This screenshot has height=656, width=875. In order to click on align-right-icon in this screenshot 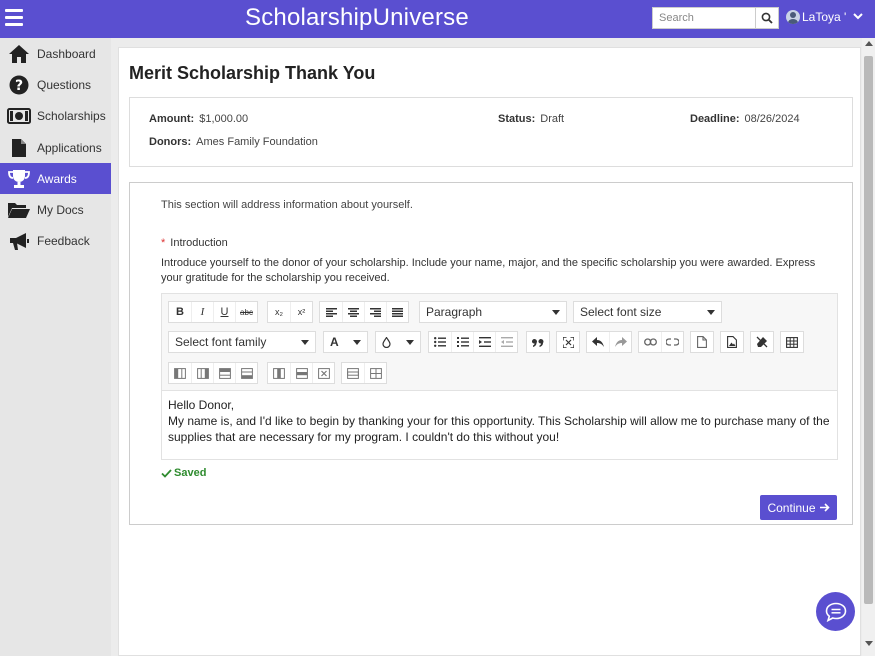, I will do `click(375, 312)`.